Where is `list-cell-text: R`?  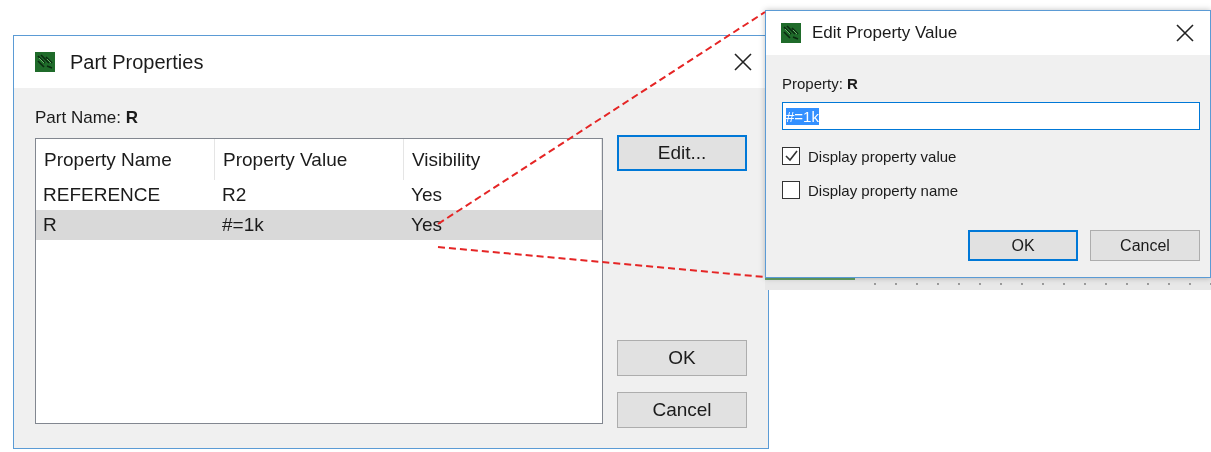
list-cell-text: R is located at coordinates (50, 225).